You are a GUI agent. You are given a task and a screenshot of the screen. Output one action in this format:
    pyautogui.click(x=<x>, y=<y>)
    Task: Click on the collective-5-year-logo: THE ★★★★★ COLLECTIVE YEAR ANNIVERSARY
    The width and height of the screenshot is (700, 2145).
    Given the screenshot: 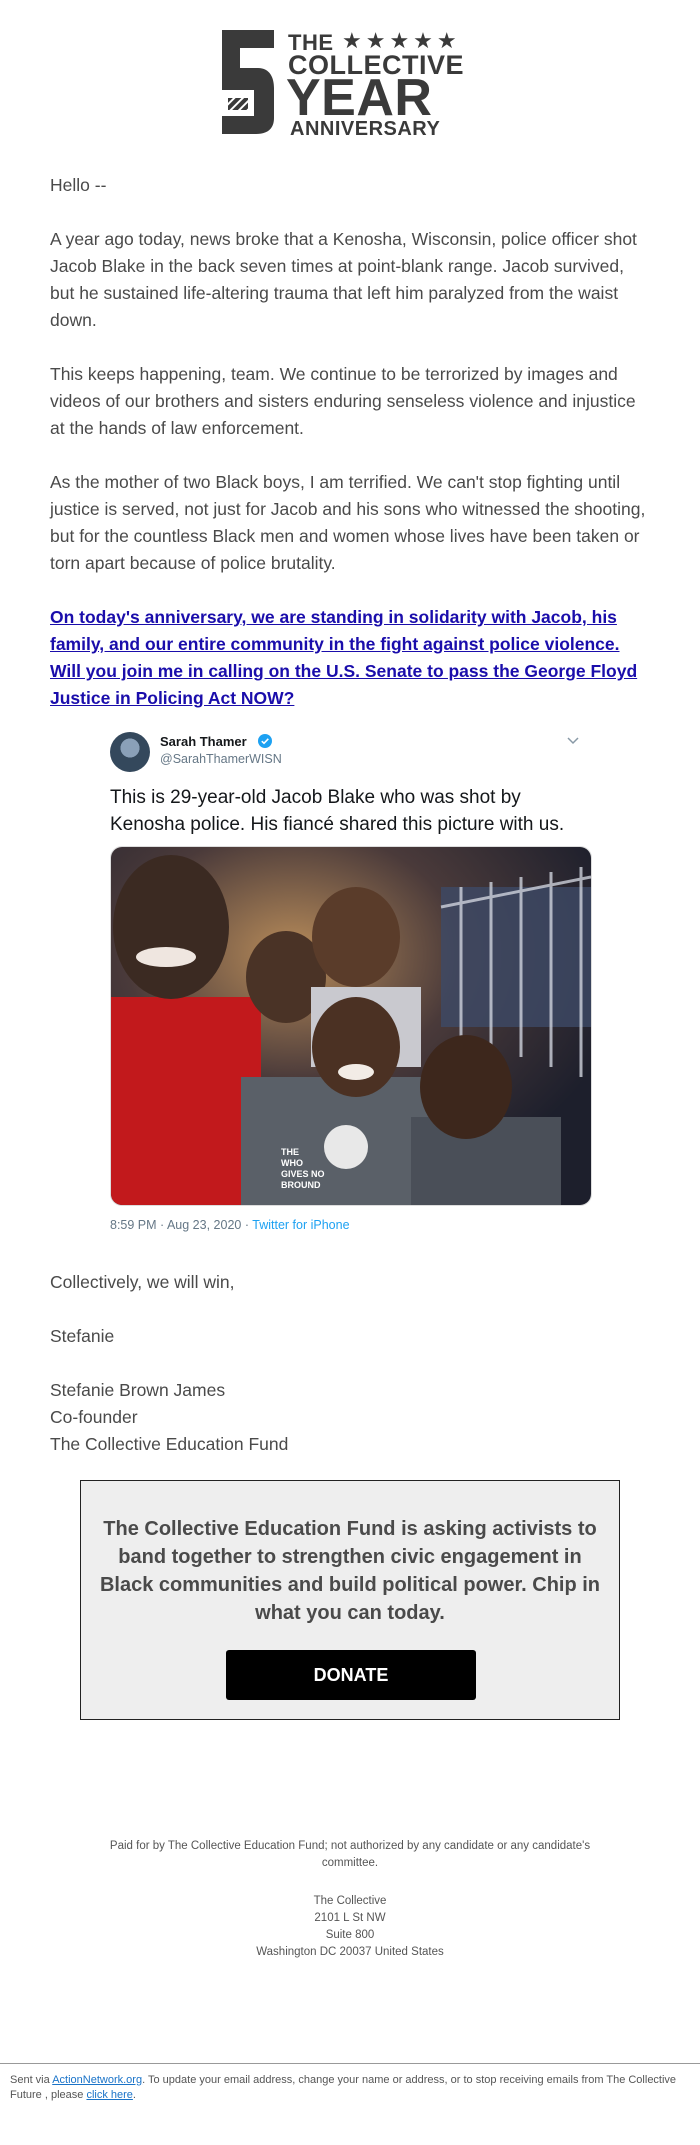 What is the action you would take?
    pyautogui.click(x=350, y=84)
    